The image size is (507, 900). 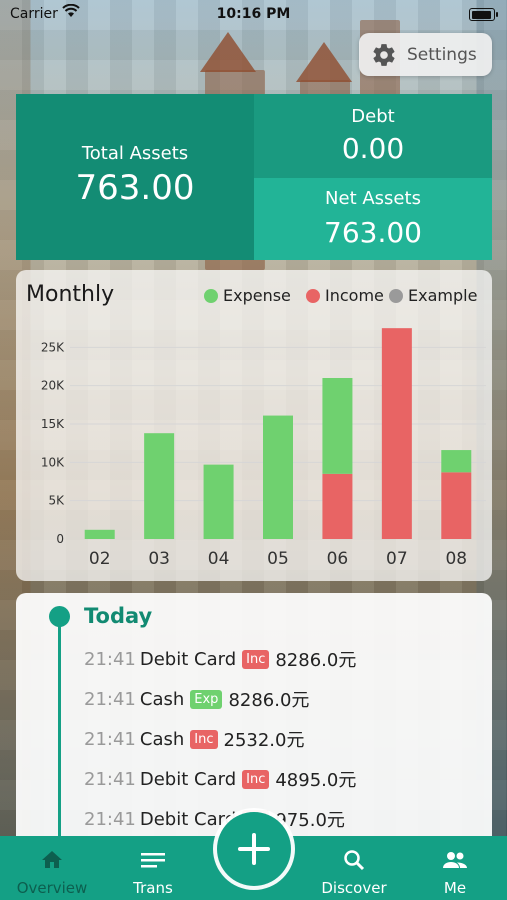 I want to click on legend-example: Example, so click(x=433, y=295).